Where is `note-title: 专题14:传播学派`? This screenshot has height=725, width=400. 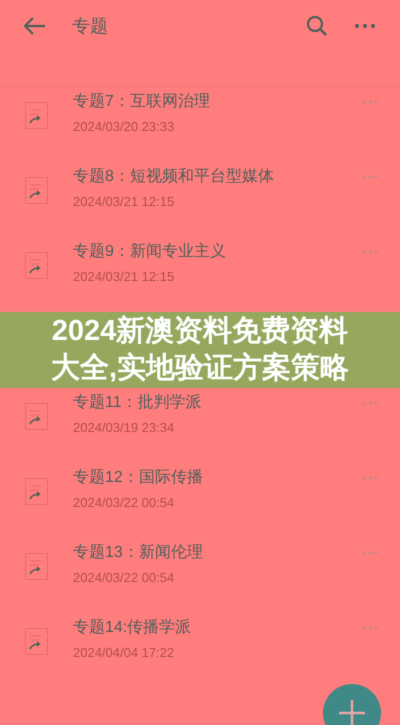 note-title: 专题14:传播学派 is located at coordinates (217, 628).